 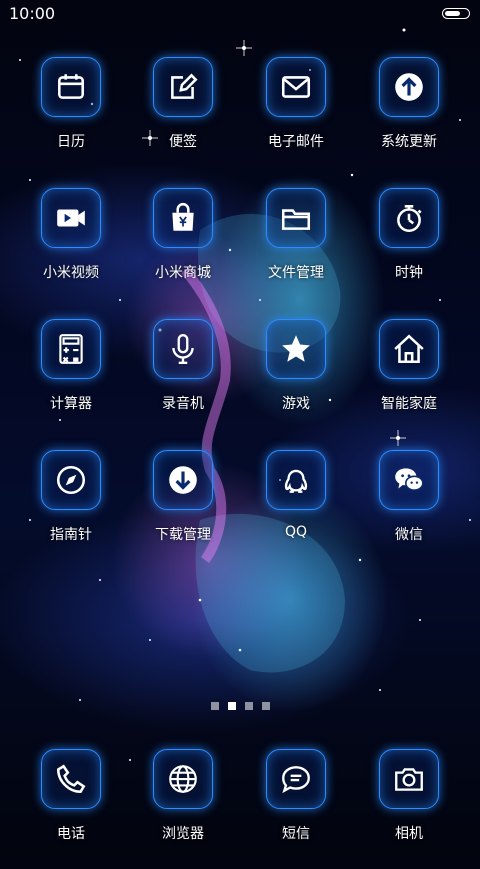 What do you see at coordinates (71, 480) in the screenshot?
I see `compass-icon` at bounding box center [71, 480].